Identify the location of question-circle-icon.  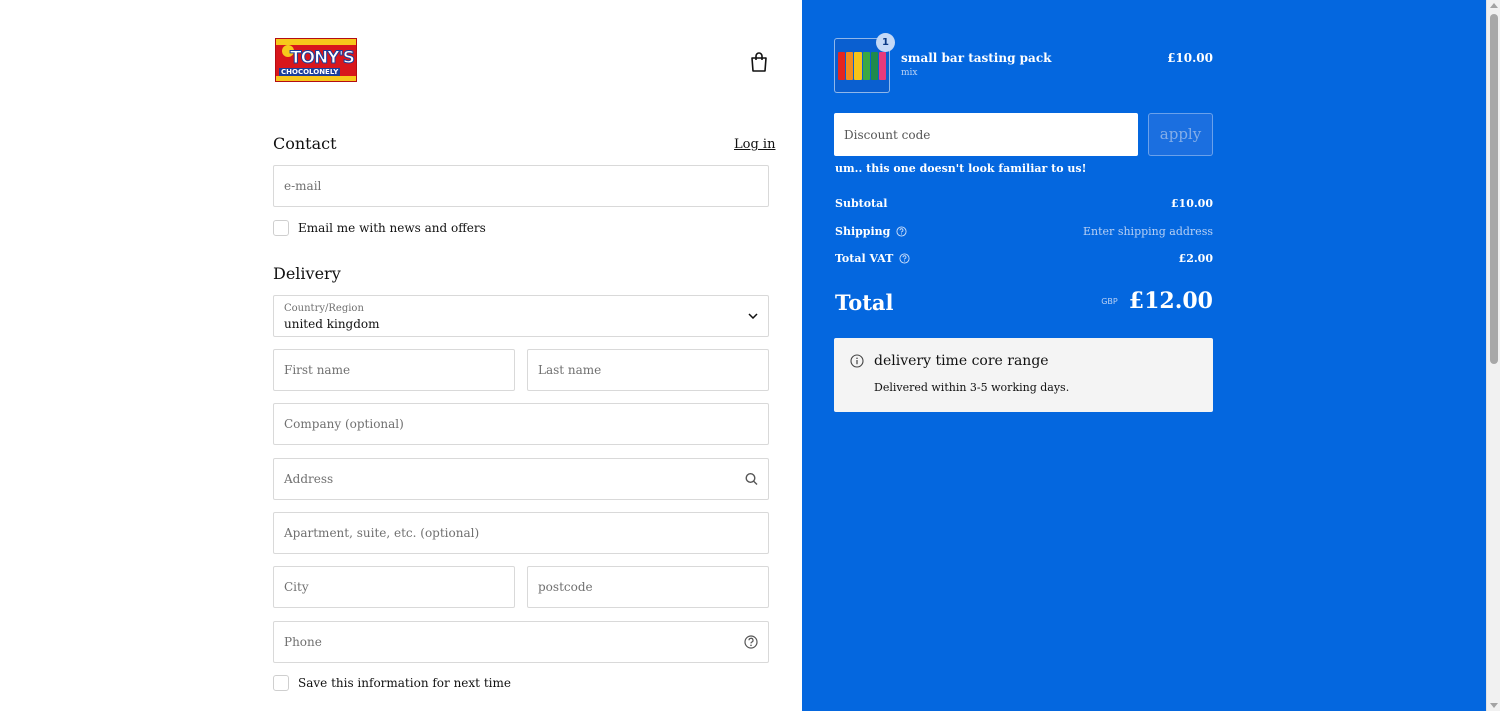
(751, 642).